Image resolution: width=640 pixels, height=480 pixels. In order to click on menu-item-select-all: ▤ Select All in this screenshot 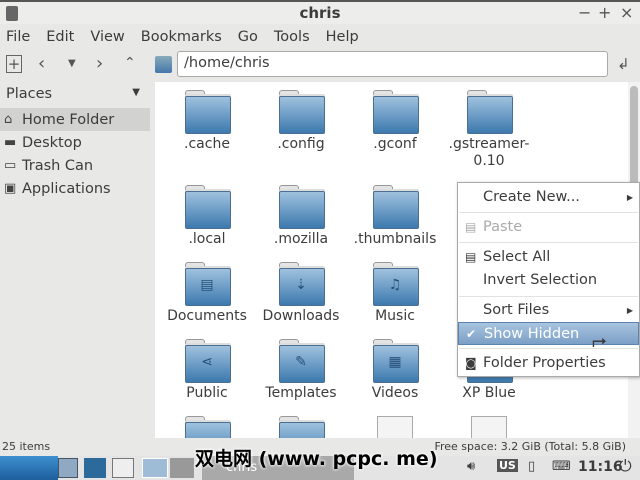, I will do `click(548, 257)`.